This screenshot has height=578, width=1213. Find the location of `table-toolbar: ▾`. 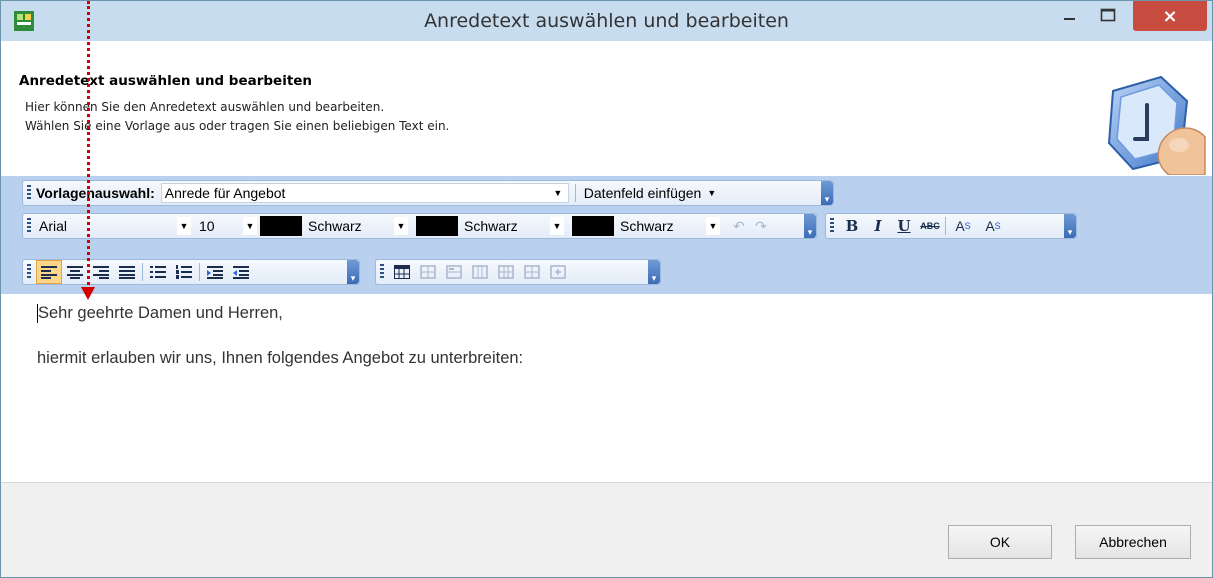

table-toolbar: ▾ is located at coordinates (518, 272).